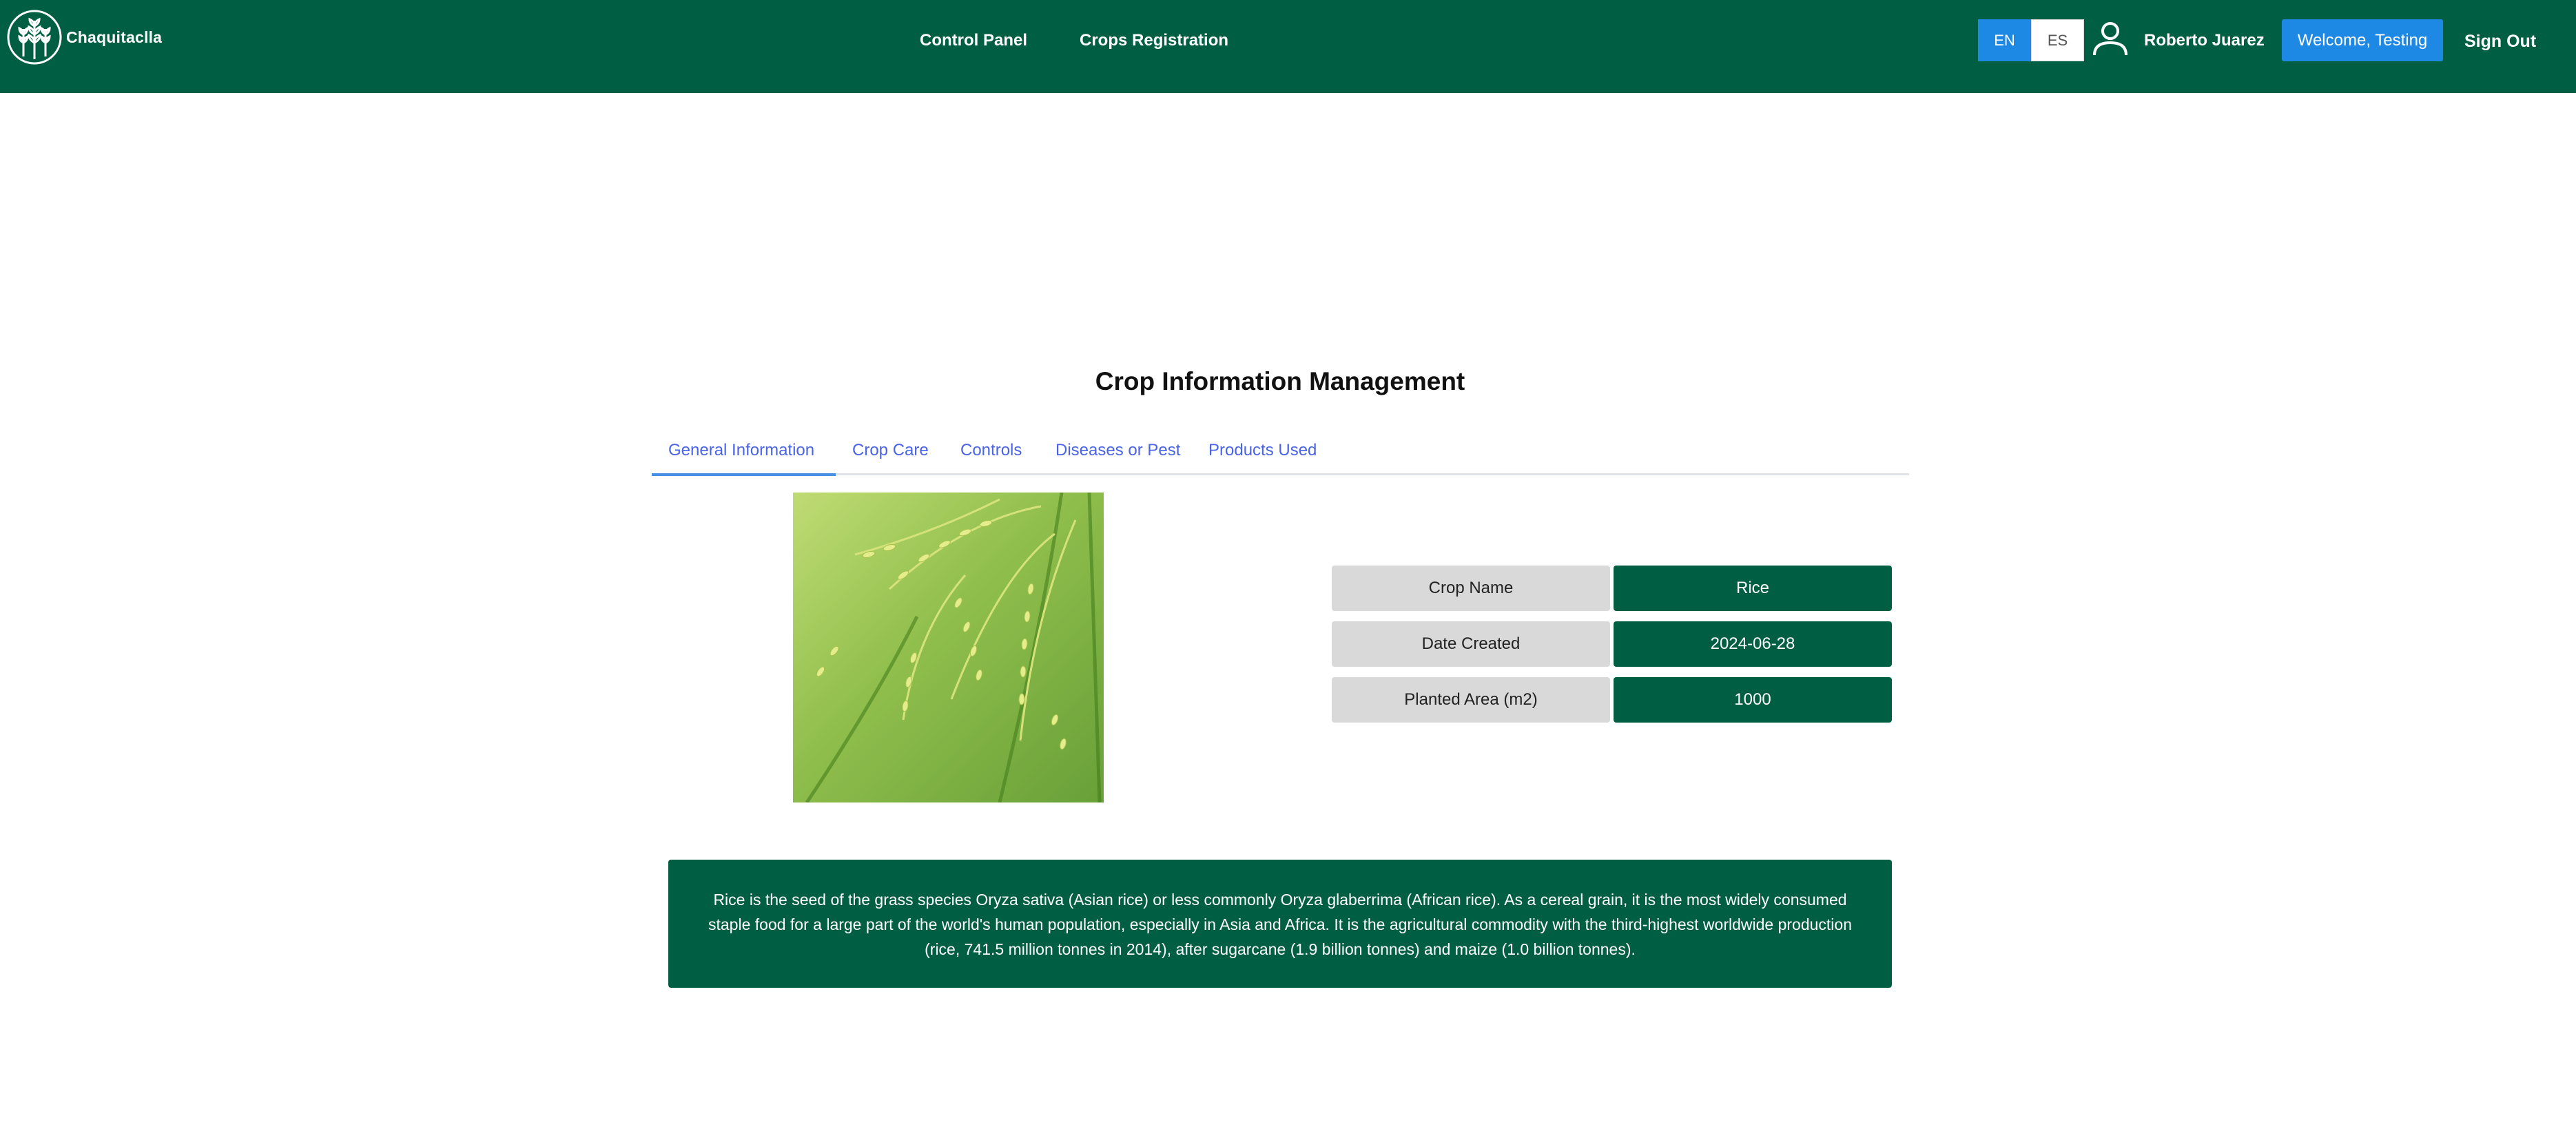 The height and width of the screenshot is (1129, 2576). I want to click on welcome-button: Welcome, Testing, so click(2362, 40).